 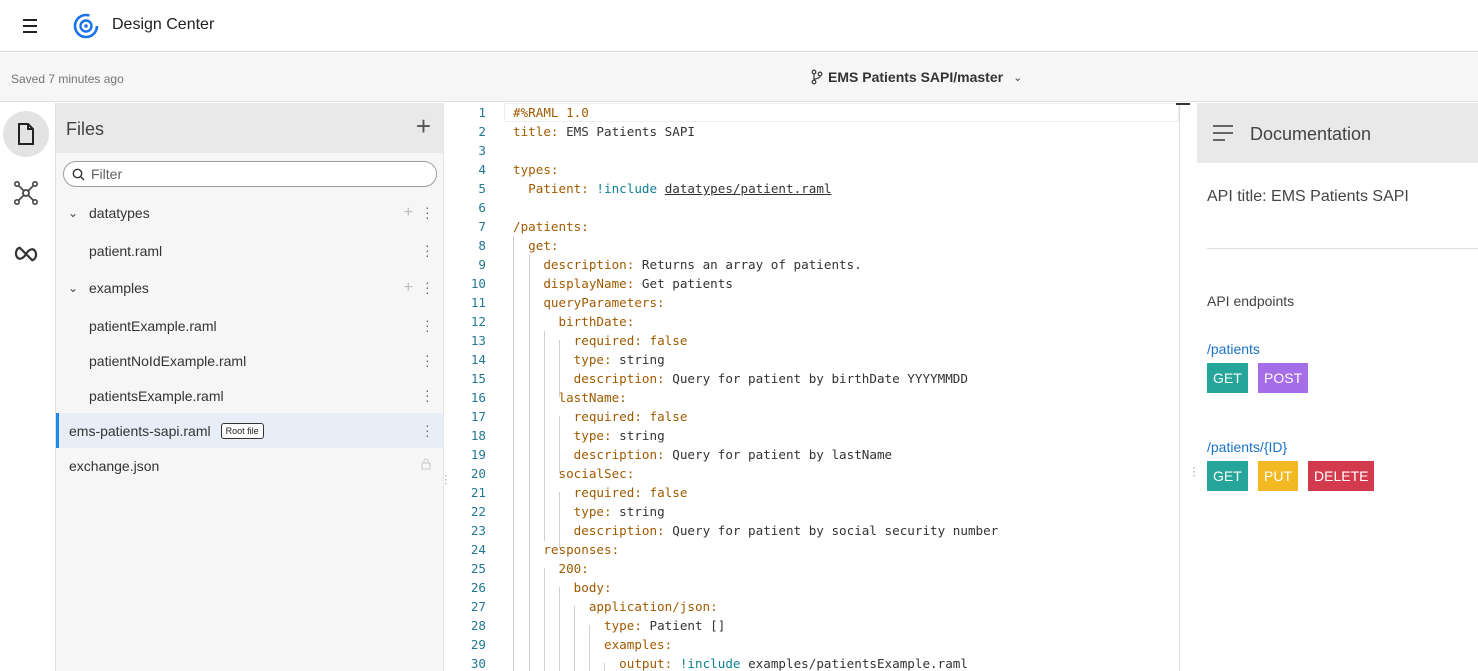 I want to click on menu-icon, so click(x=32, y=26).